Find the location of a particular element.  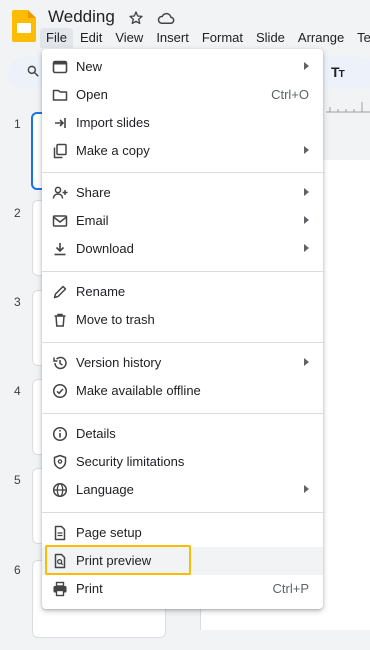

menu-item-label: Page setup is located at coordinates (109, 532).